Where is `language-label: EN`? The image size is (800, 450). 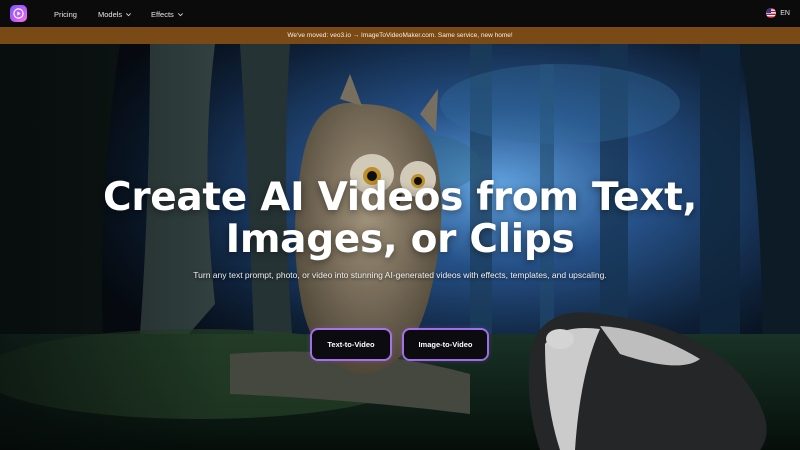
language-label: EN is located at coordinates (785, 13).